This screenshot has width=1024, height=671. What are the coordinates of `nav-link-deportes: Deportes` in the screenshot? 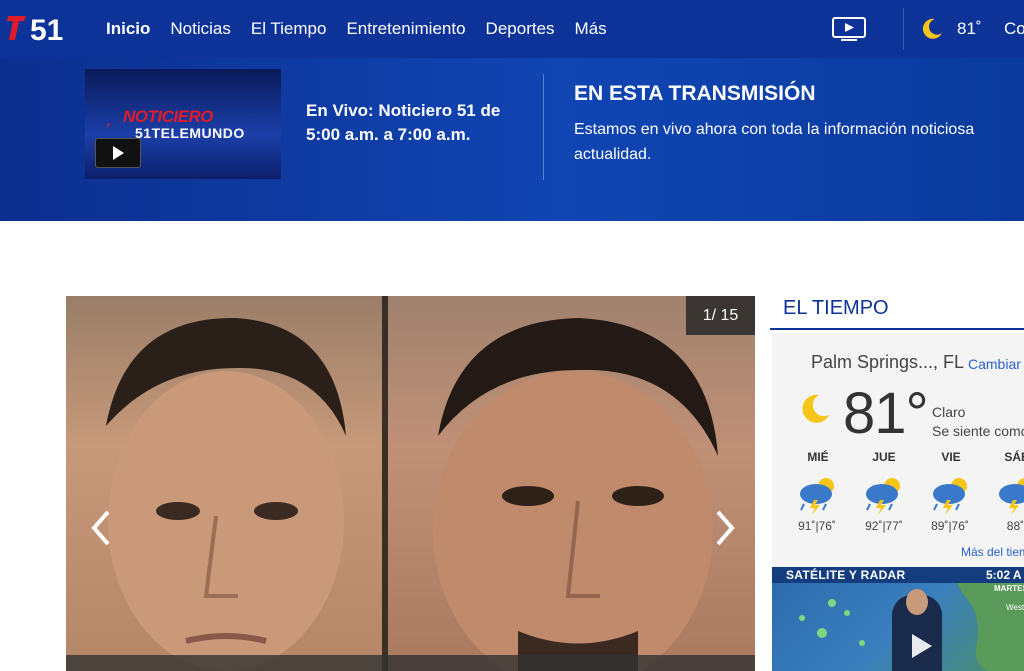 It's located at (520, 29).